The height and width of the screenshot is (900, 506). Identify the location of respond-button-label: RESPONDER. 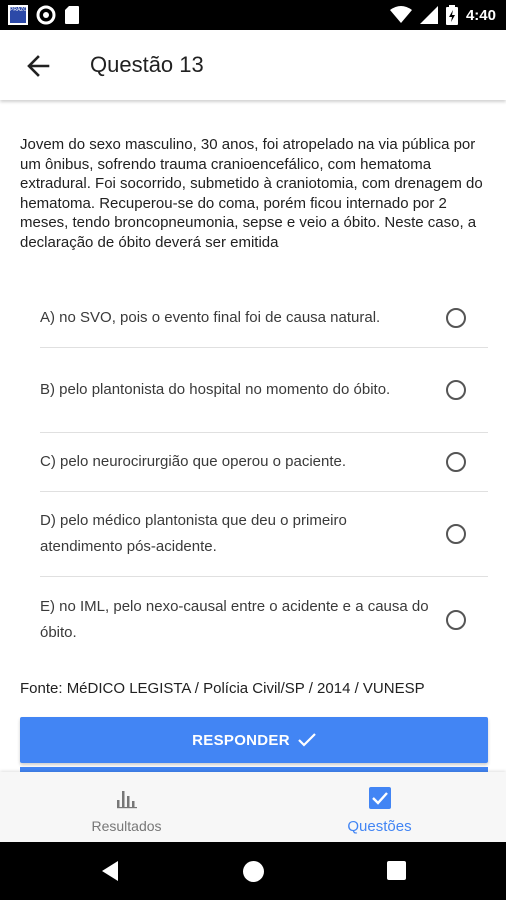
(241, 740).